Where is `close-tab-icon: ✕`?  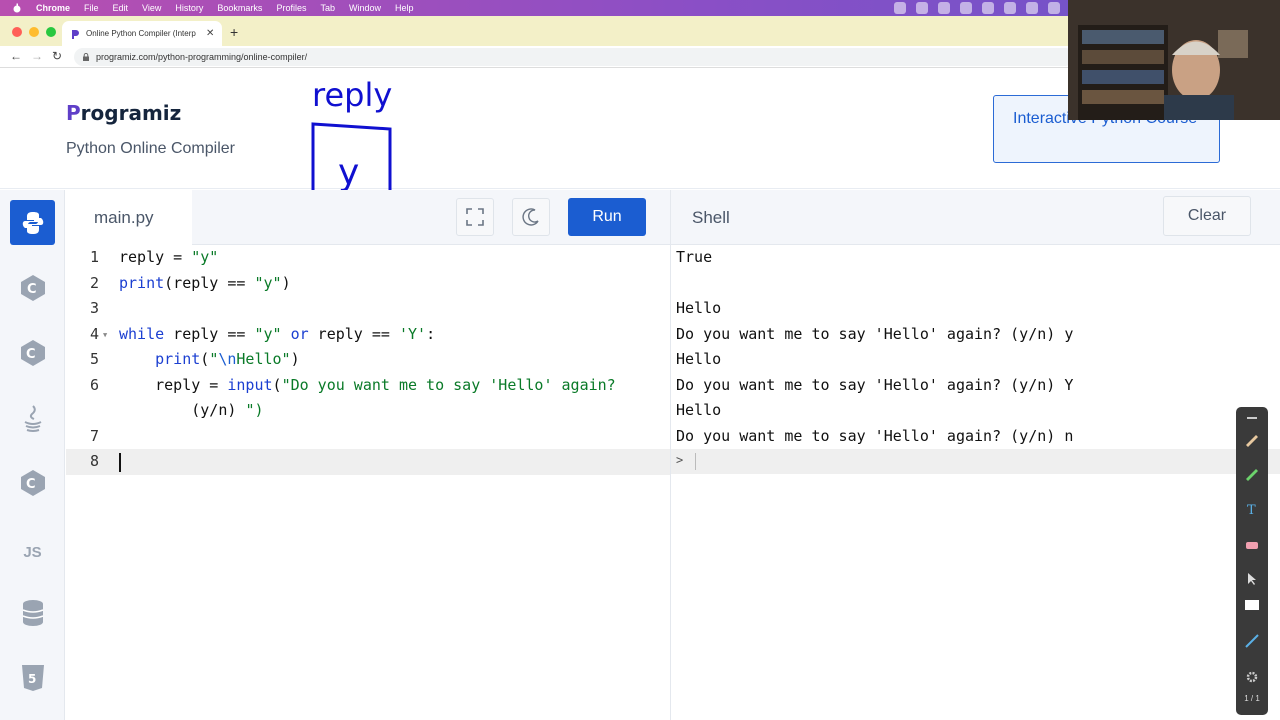 close-tab-icon: ✕ is located at coordinates (210, 33).